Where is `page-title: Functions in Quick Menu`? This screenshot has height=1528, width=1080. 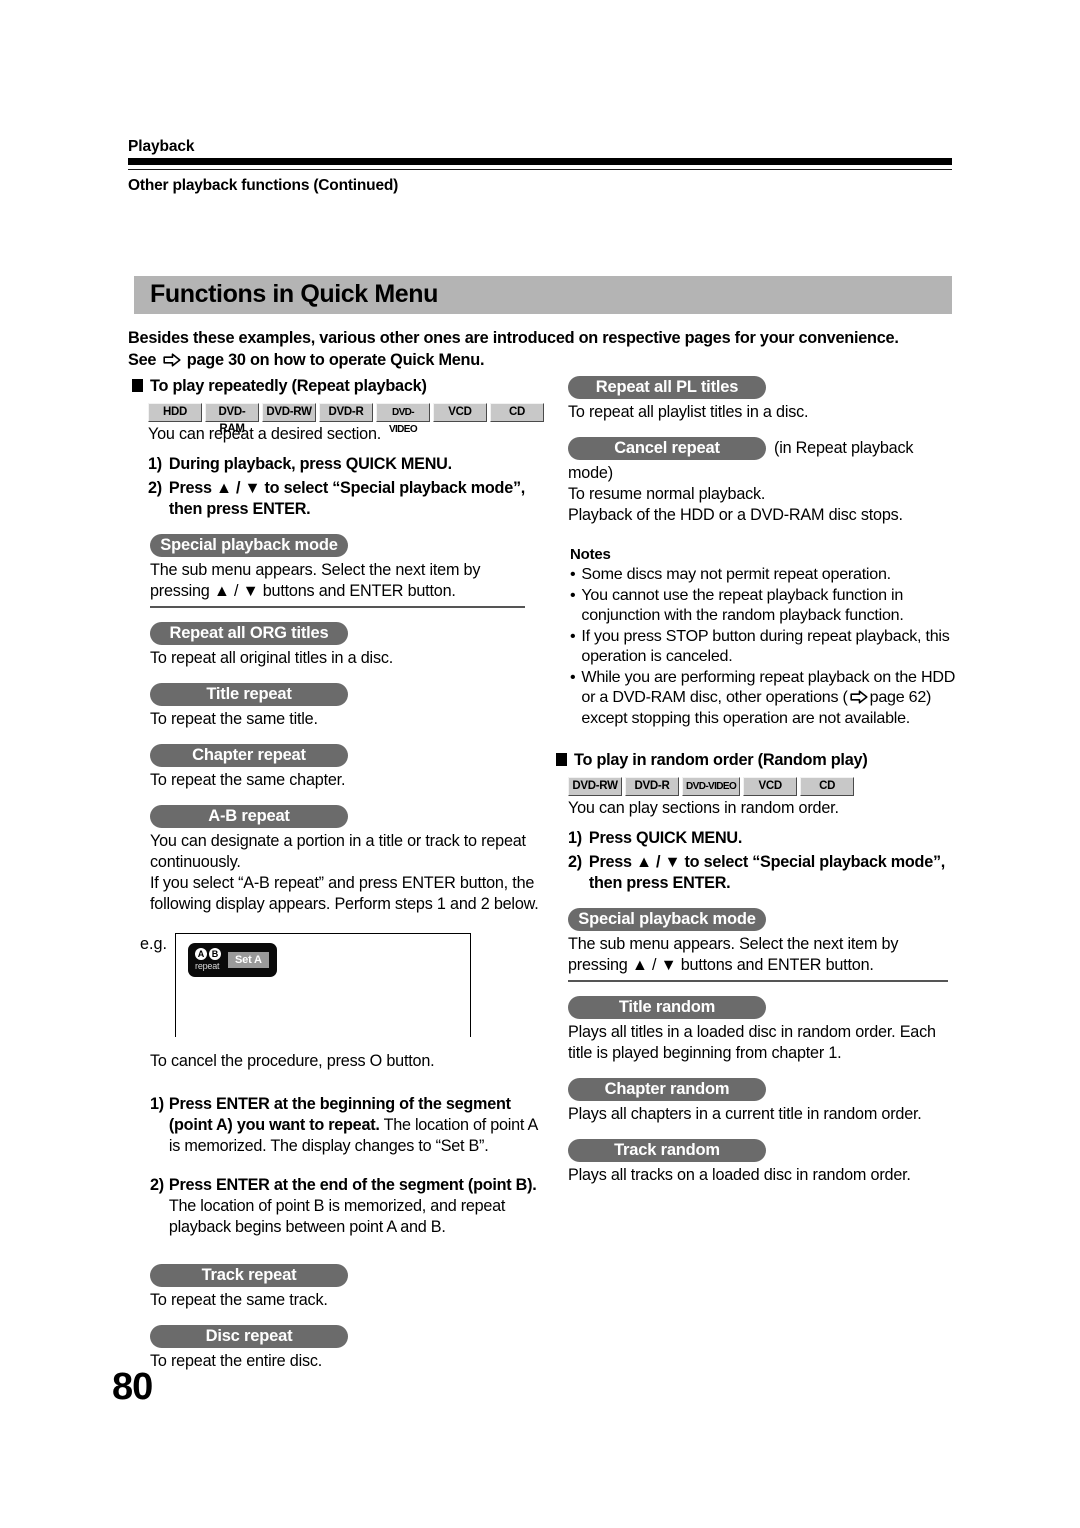
page-title: Functions in Quick Menu is located at coordinates (294, 294).